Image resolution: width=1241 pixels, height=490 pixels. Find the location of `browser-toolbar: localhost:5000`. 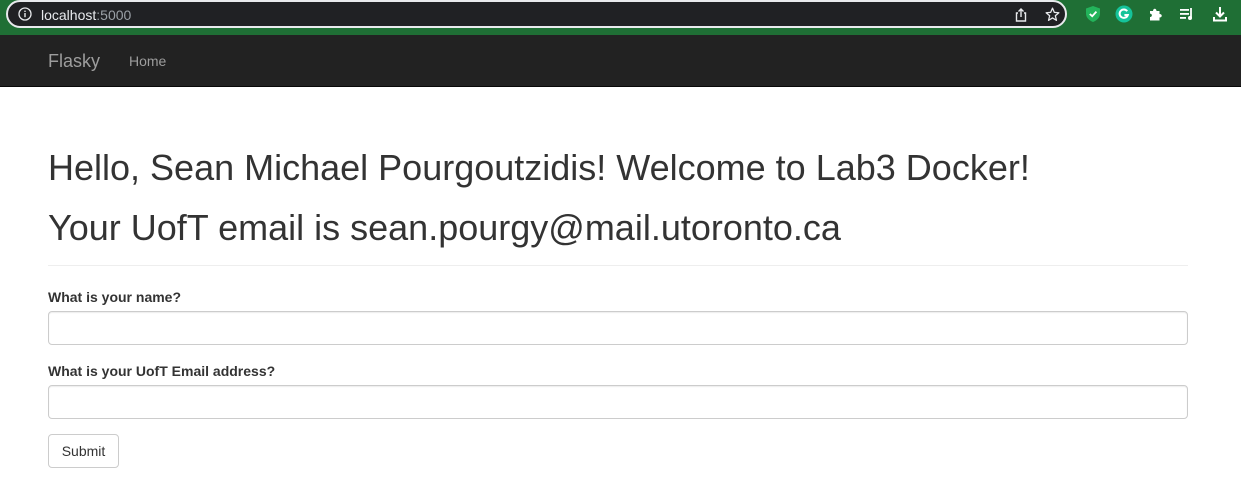

browser-toolbar: localhost:5000 is located at coordinates (620, 17).